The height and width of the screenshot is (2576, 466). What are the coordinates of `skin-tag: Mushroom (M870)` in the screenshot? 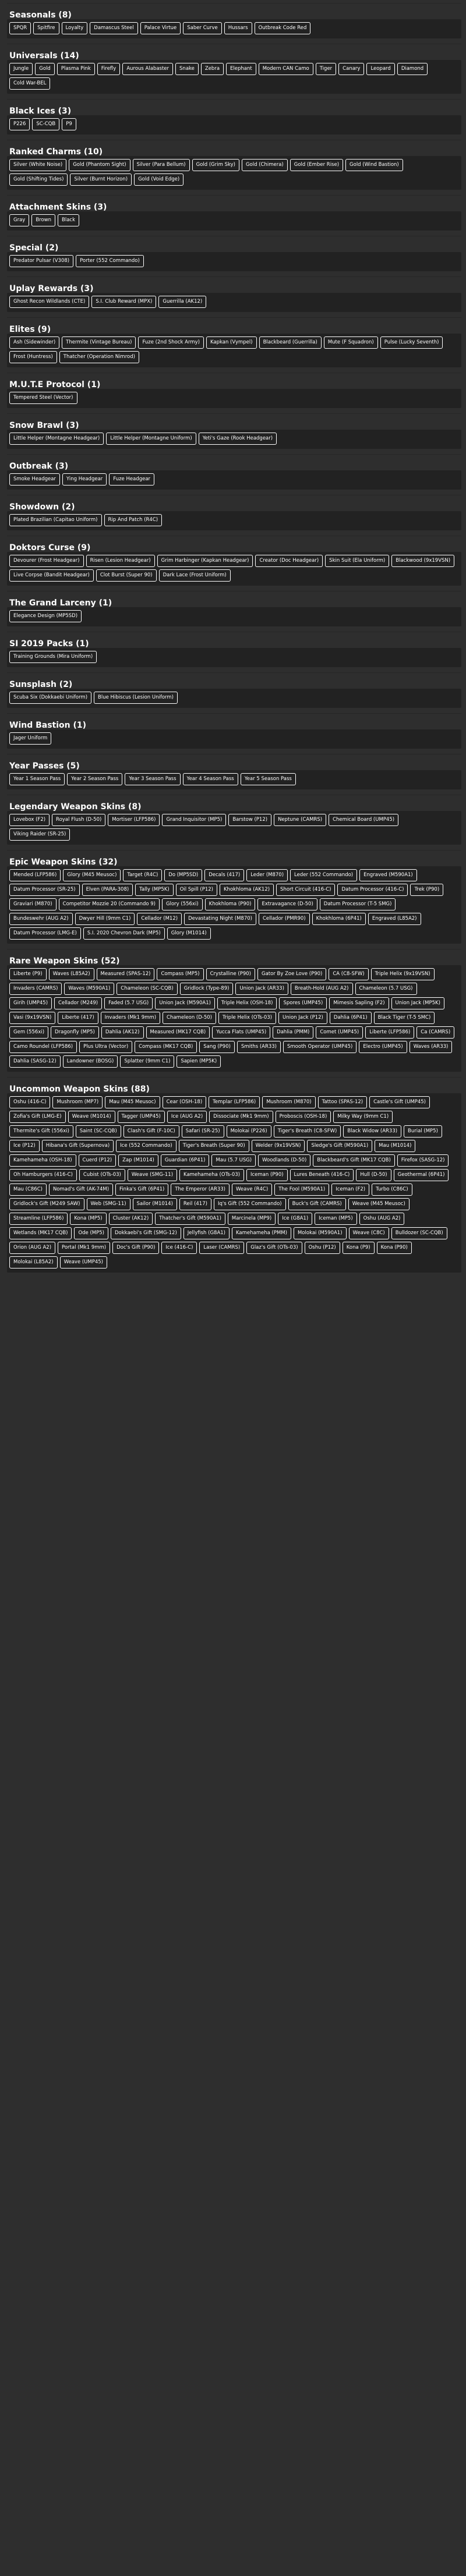 It's located at (289, 1102).